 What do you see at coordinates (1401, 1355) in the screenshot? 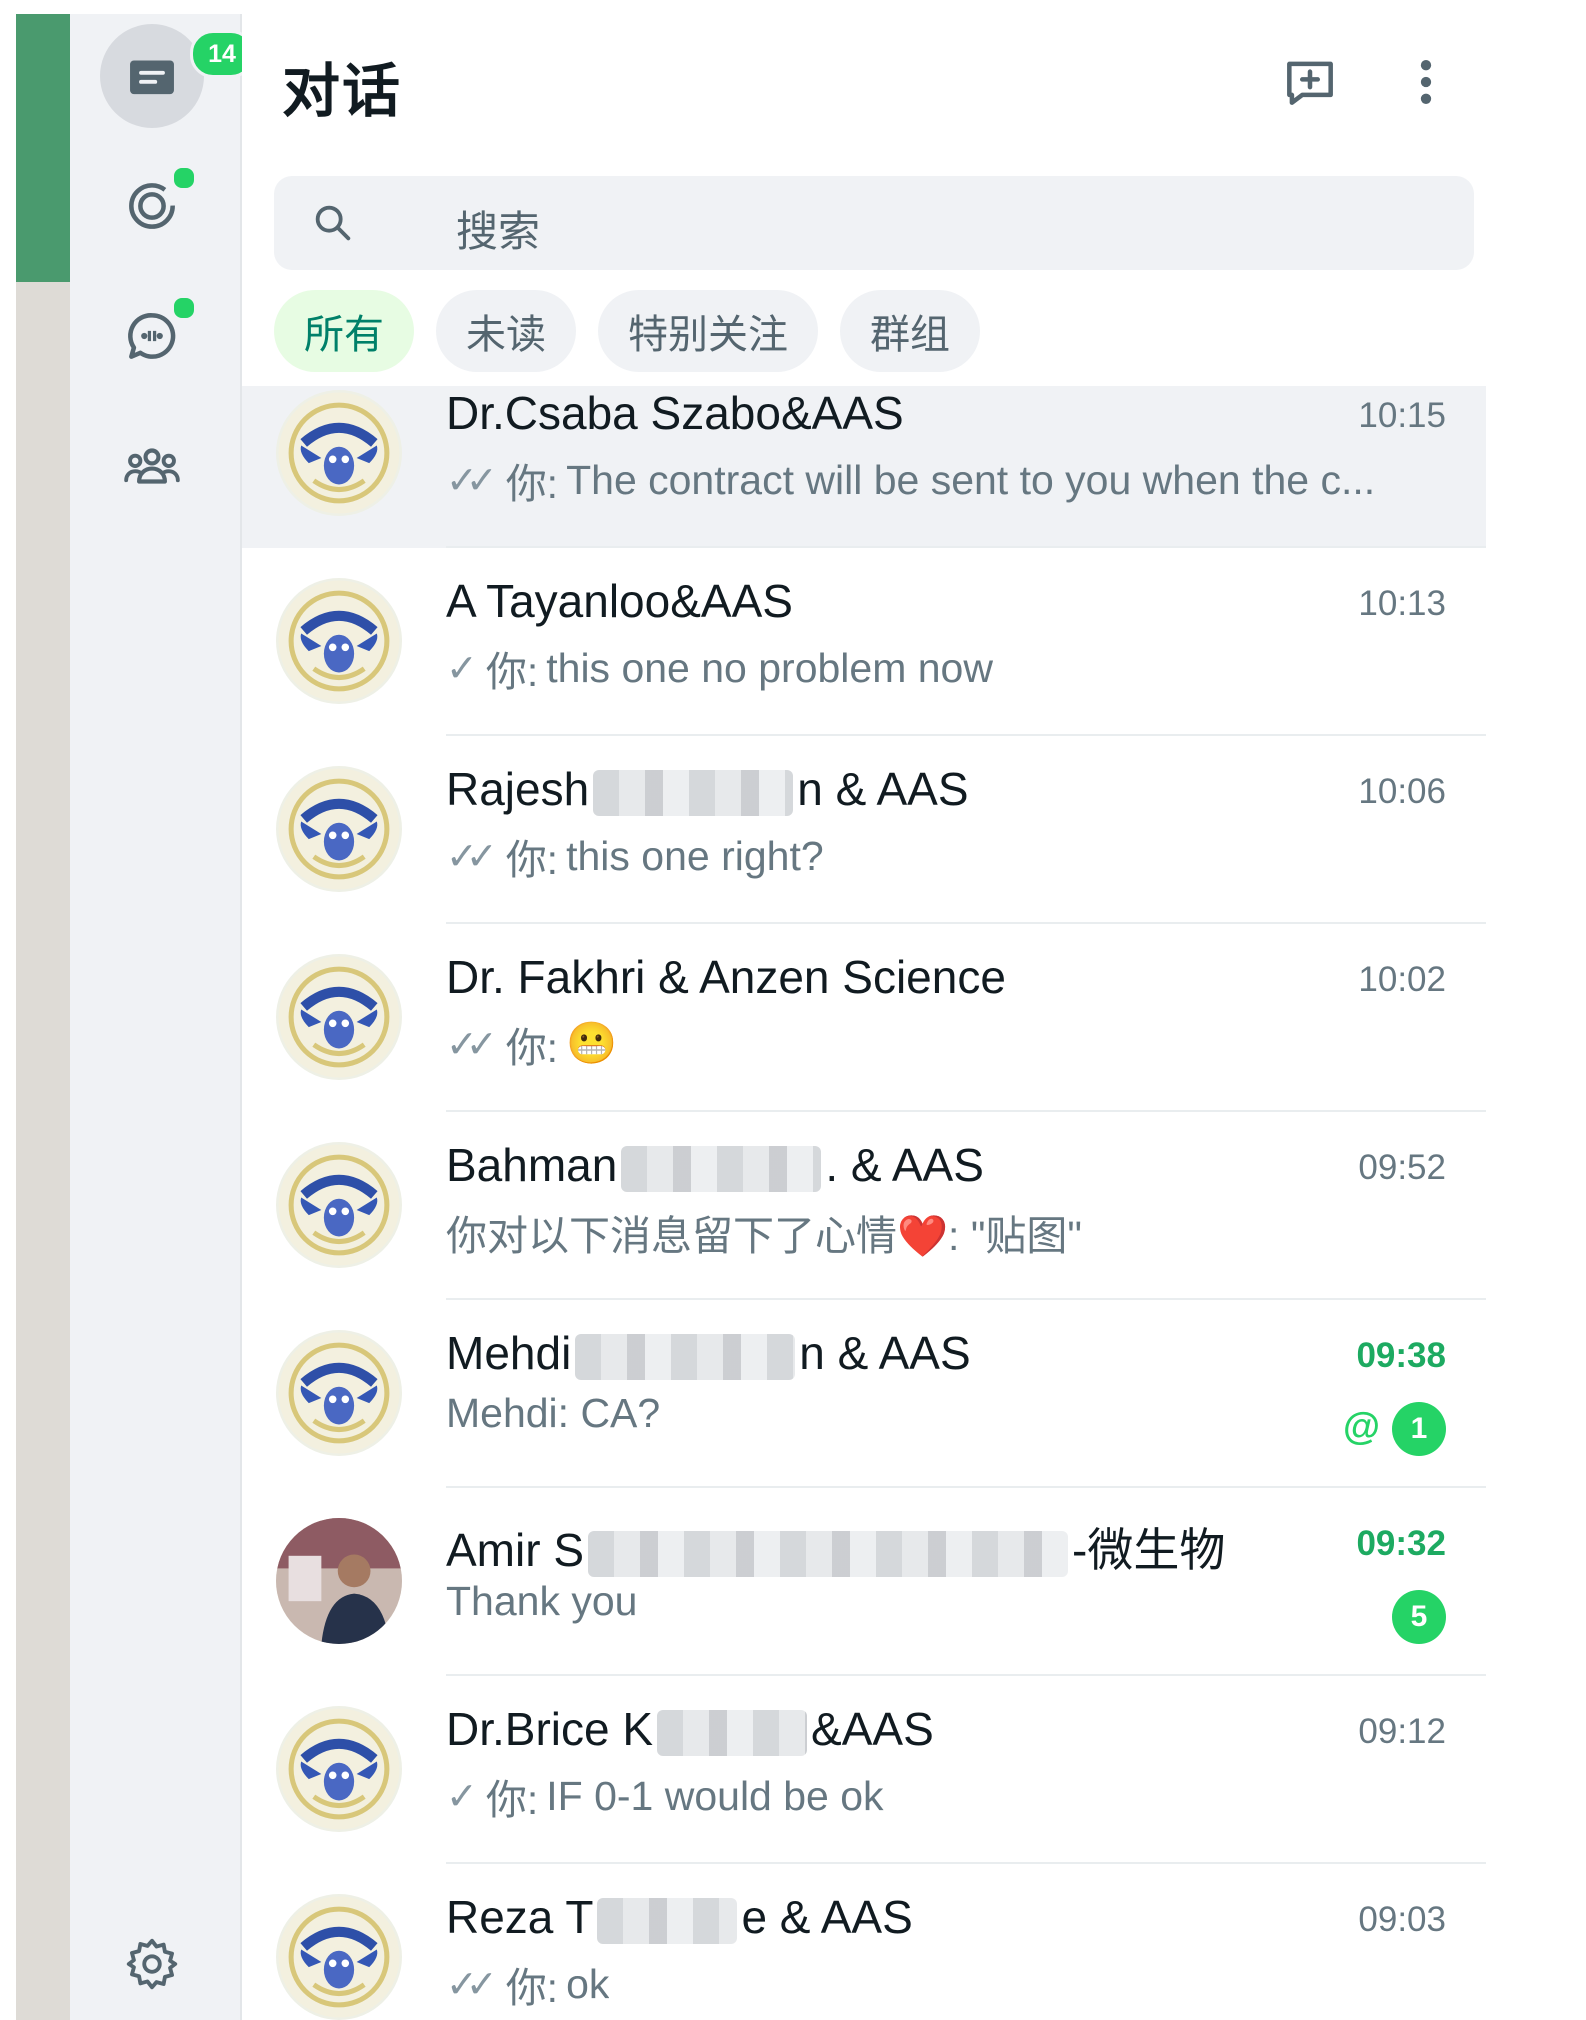
I see `chat-time: 09:38` at bounding box center [1401, 1355].